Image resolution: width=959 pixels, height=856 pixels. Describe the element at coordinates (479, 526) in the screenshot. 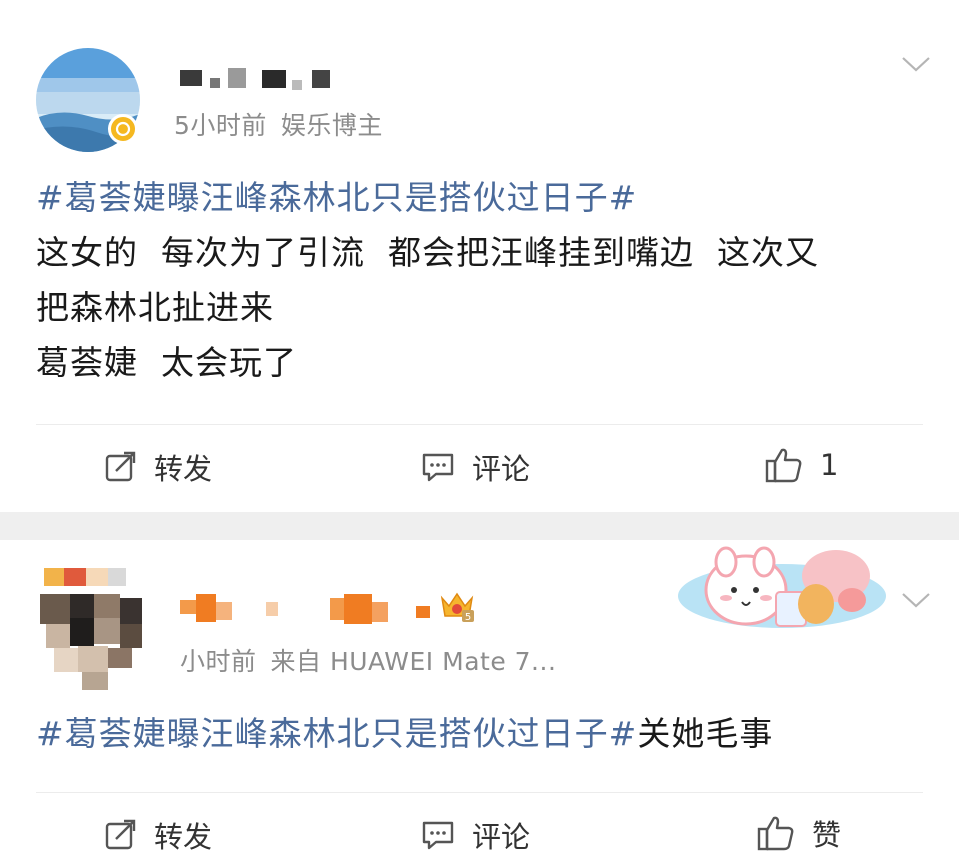

I see `feed-separator` at that location.